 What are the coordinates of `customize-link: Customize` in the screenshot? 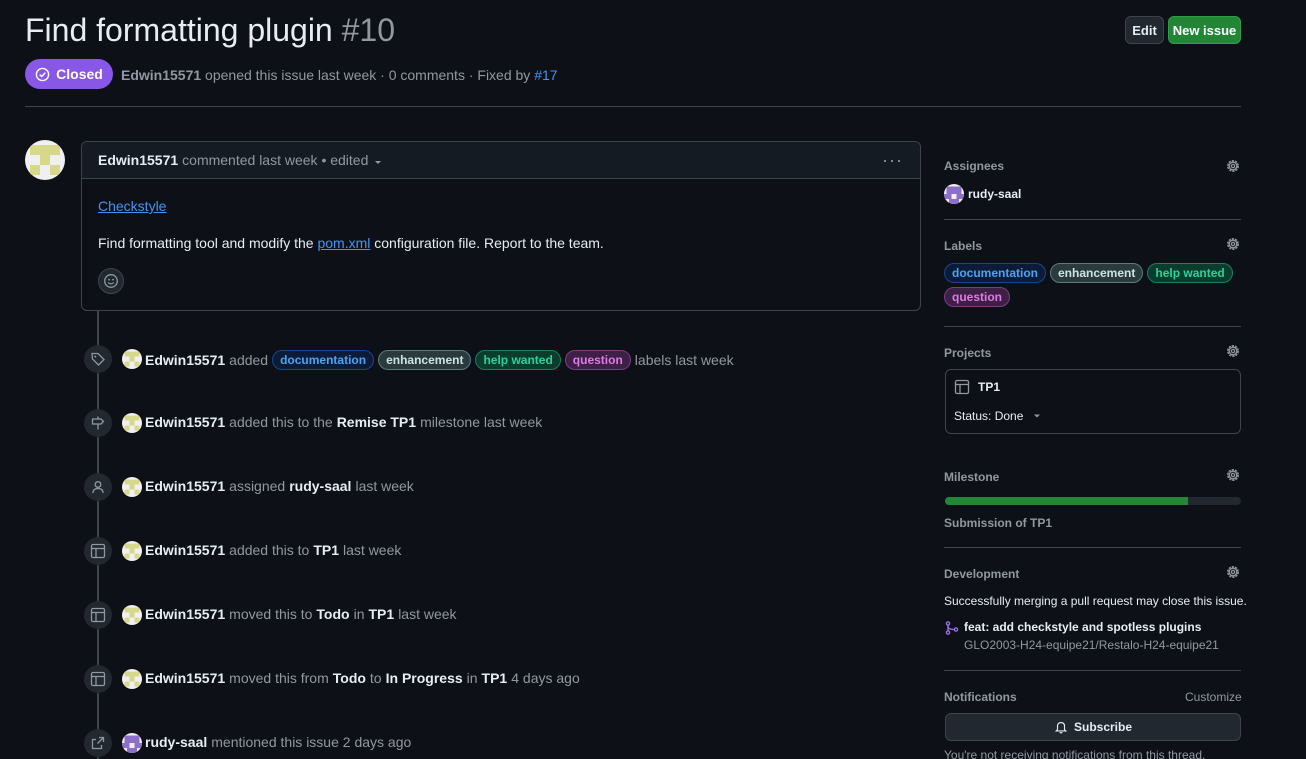 It's located at (1213, 697).